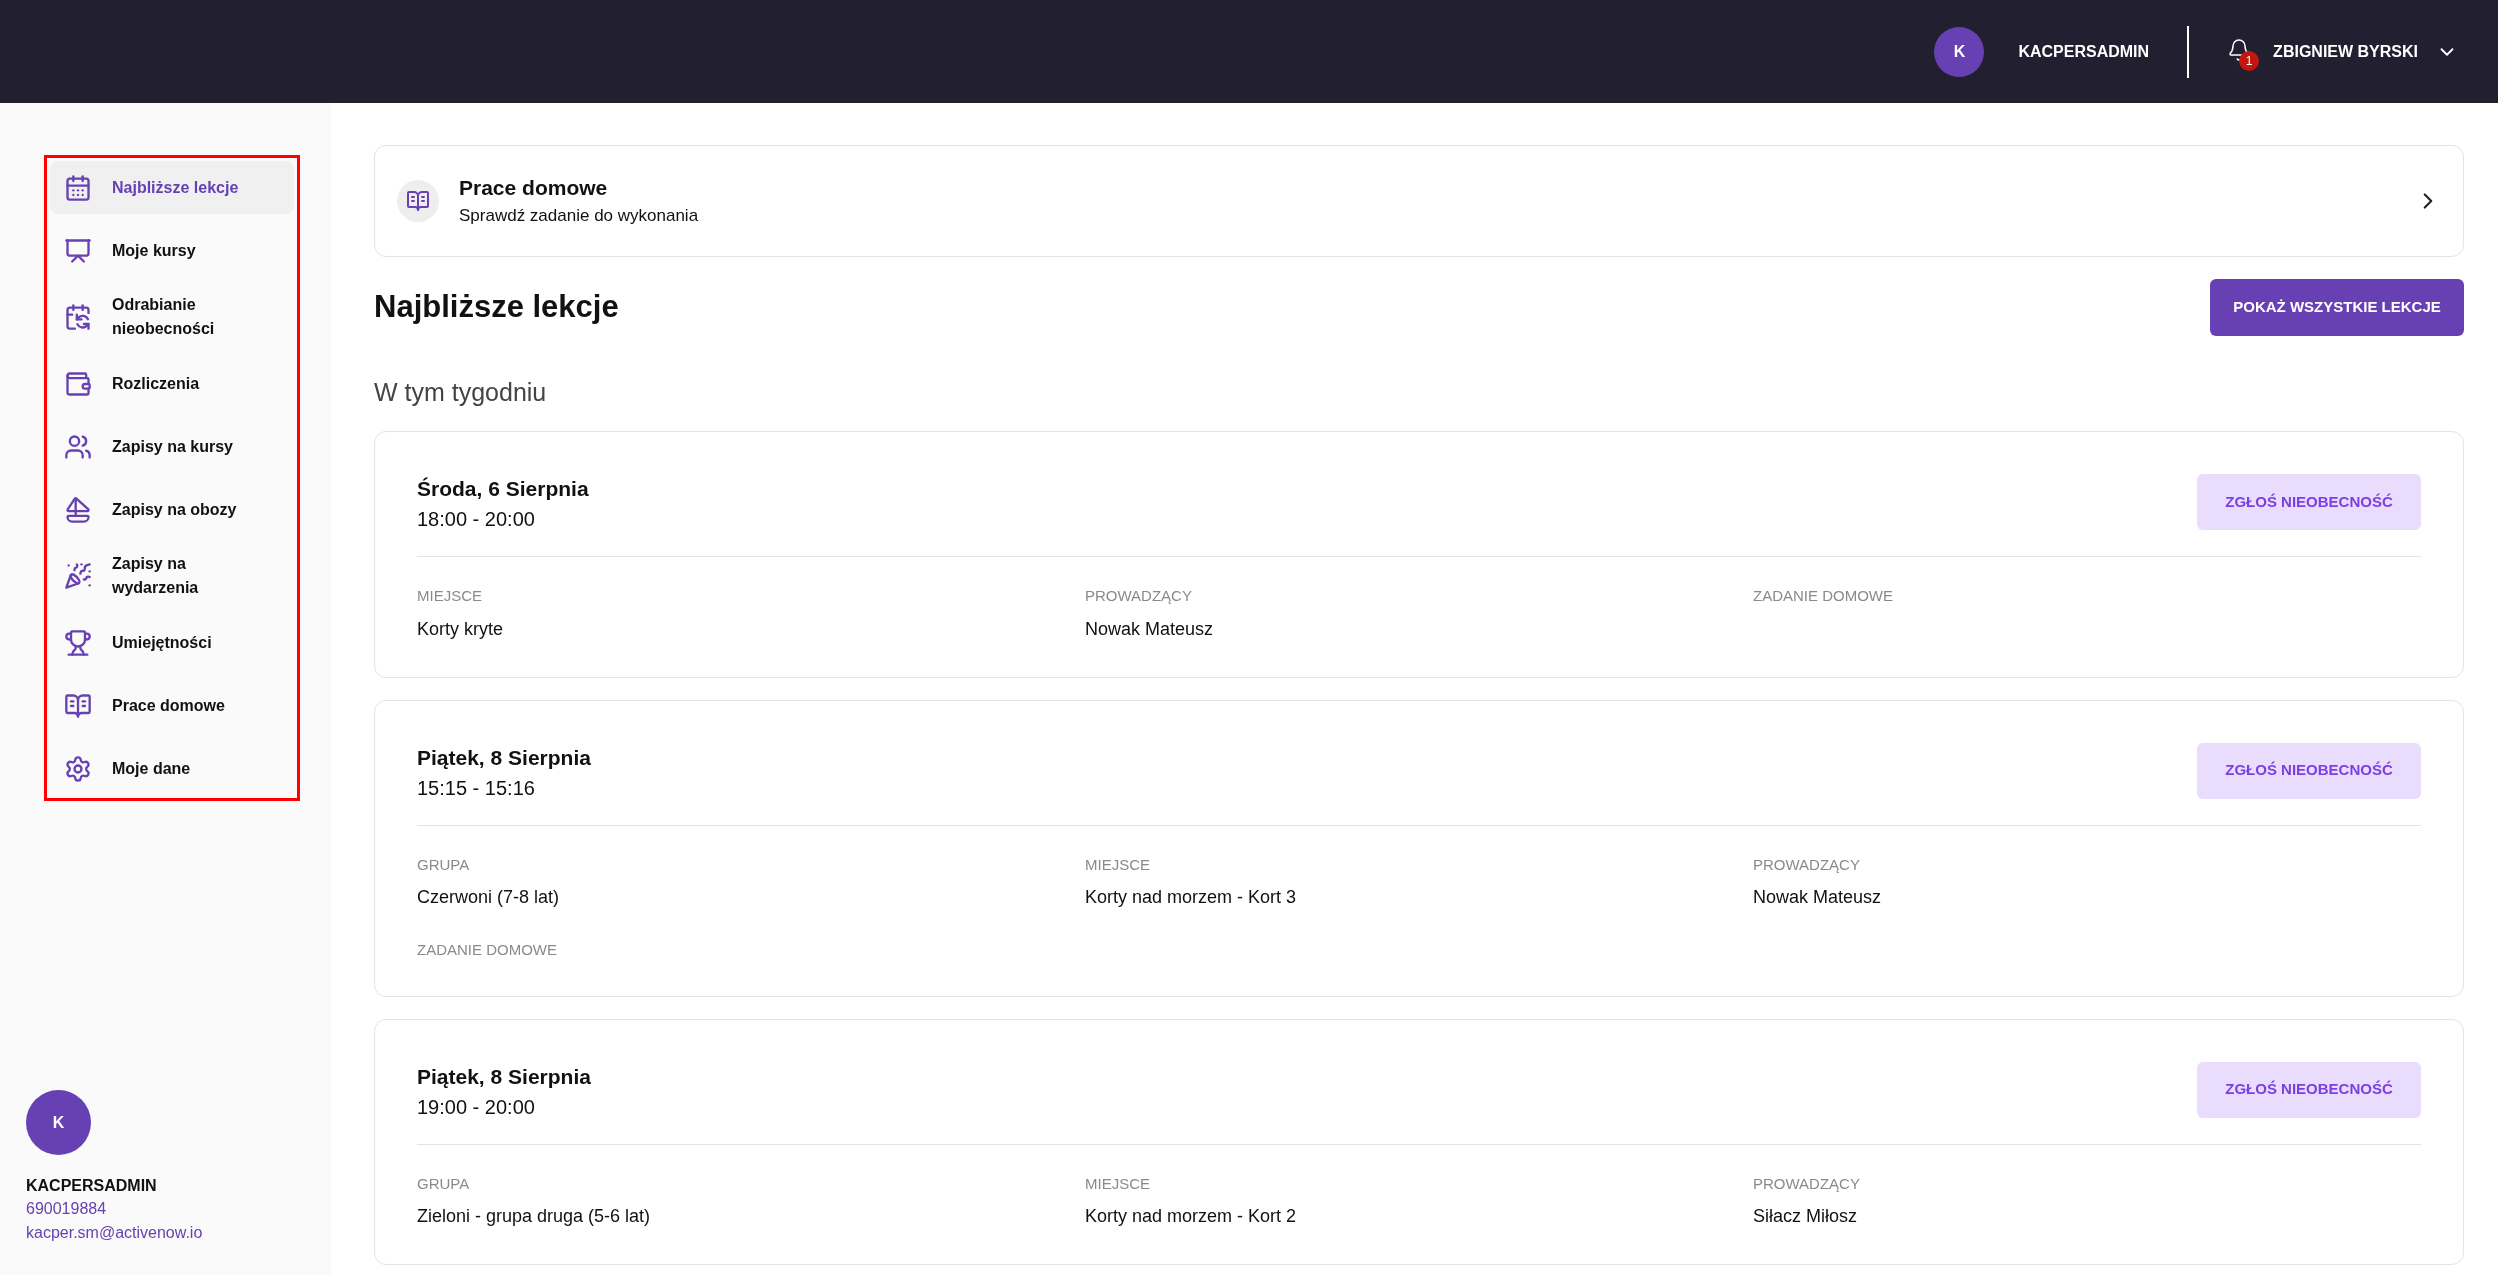  Describe the element at coordinates (78, 383) in the screenshot. I see `wallet-icon` at that location.